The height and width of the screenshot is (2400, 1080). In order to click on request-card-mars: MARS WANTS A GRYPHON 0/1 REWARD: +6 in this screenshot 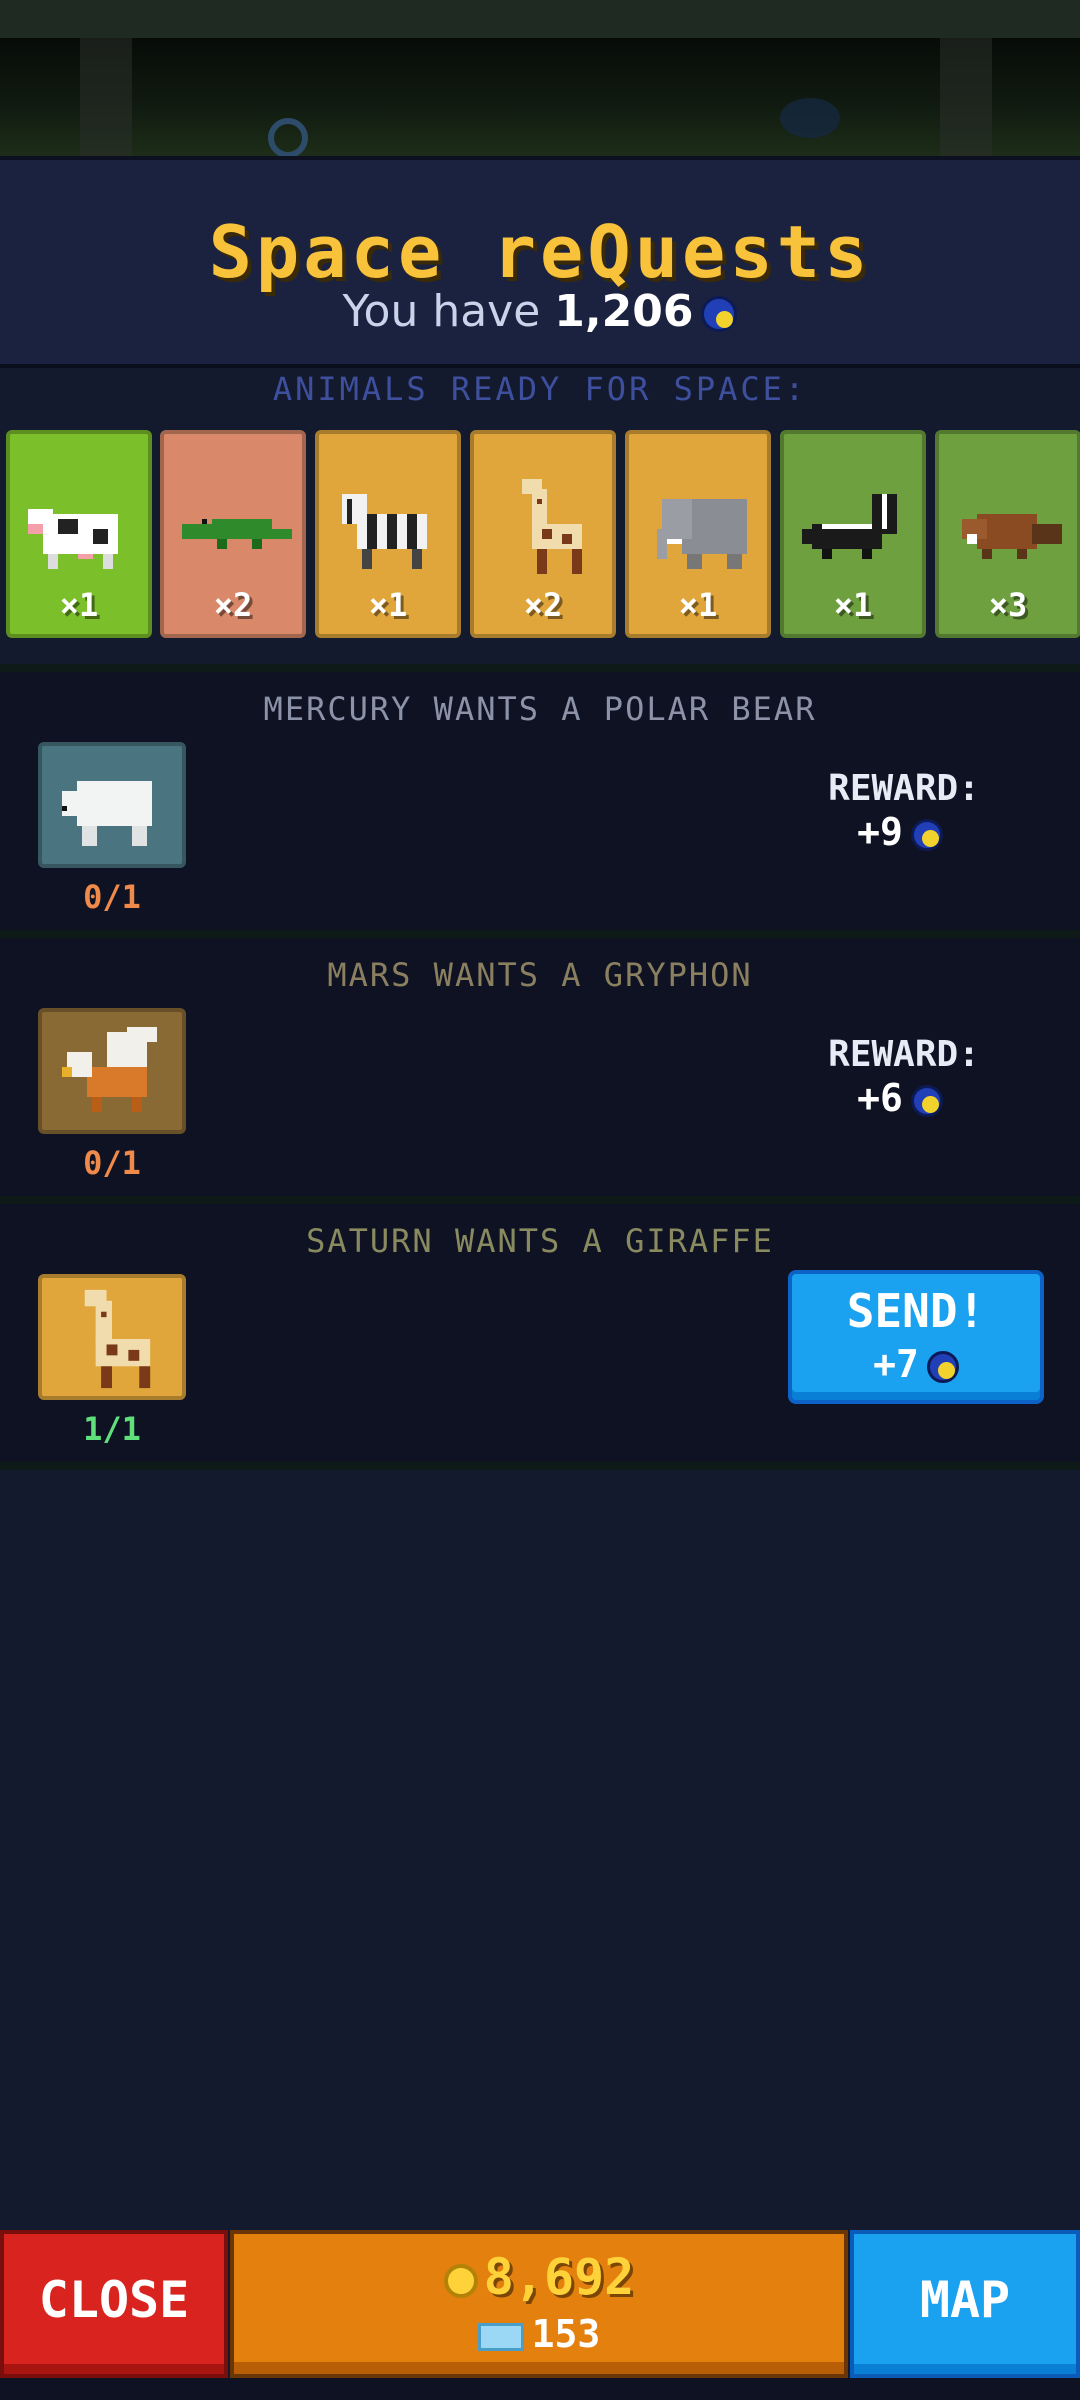, I will do `click(540, 1067)`.